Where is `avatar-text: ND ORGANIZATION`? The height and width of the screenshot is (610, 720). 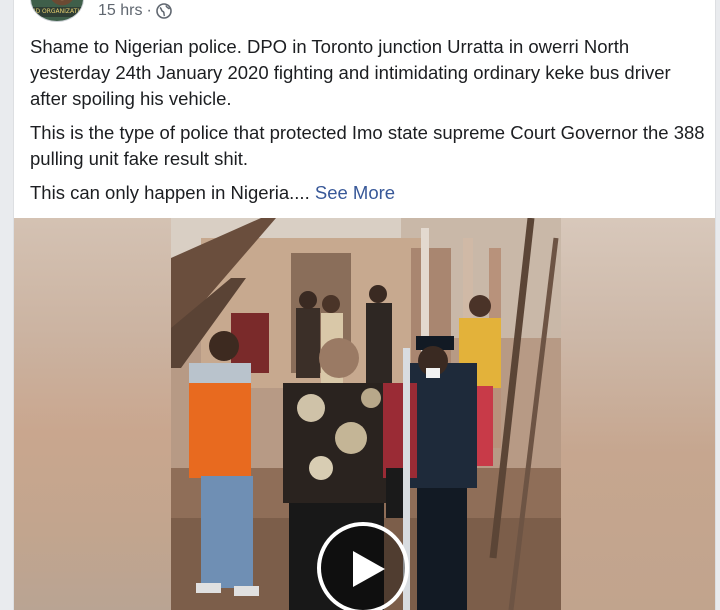
avatar-text: ND ORGANIZATION is located at coordinates (57, 11).